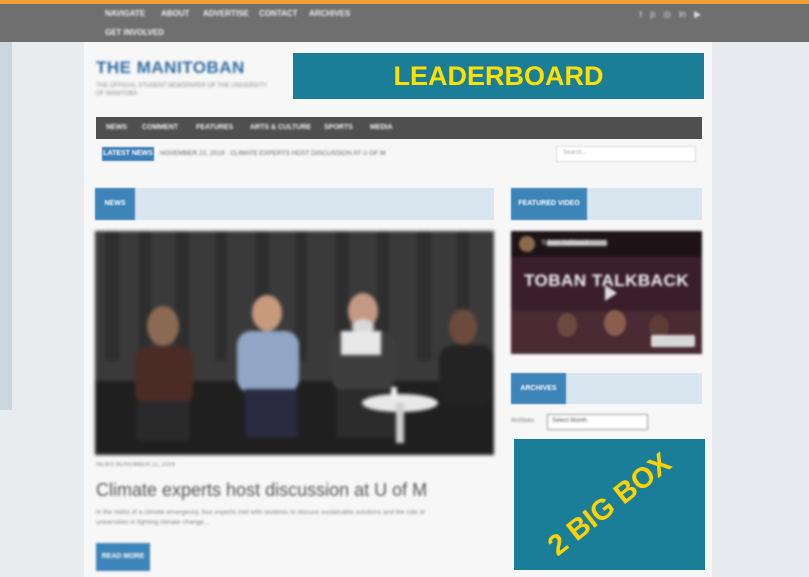 This screenshot has height=577, width=809. I want to click on main-nav-item: FEATURES, so click(214, 127).